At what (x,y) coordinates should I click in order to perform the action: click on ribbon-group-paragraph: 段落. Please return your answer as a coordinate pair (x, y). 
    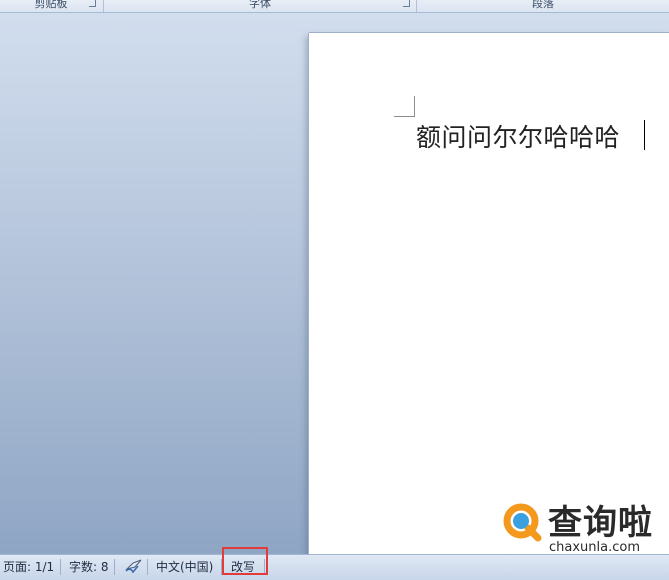
    Looking at the image, I should click on (543, 5).